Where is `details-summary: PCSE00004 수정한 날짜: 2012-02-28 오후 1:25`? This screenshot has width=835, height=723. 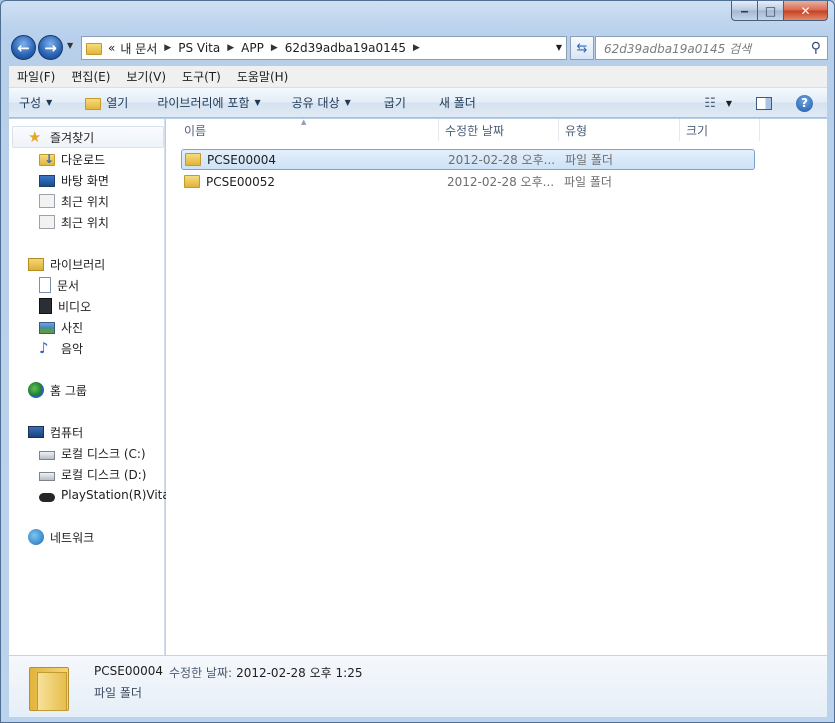 details-summary: PCSE00004 수정한 날짜: 2012-02-28 오후 1:25 is located at coordinates (228, 672).